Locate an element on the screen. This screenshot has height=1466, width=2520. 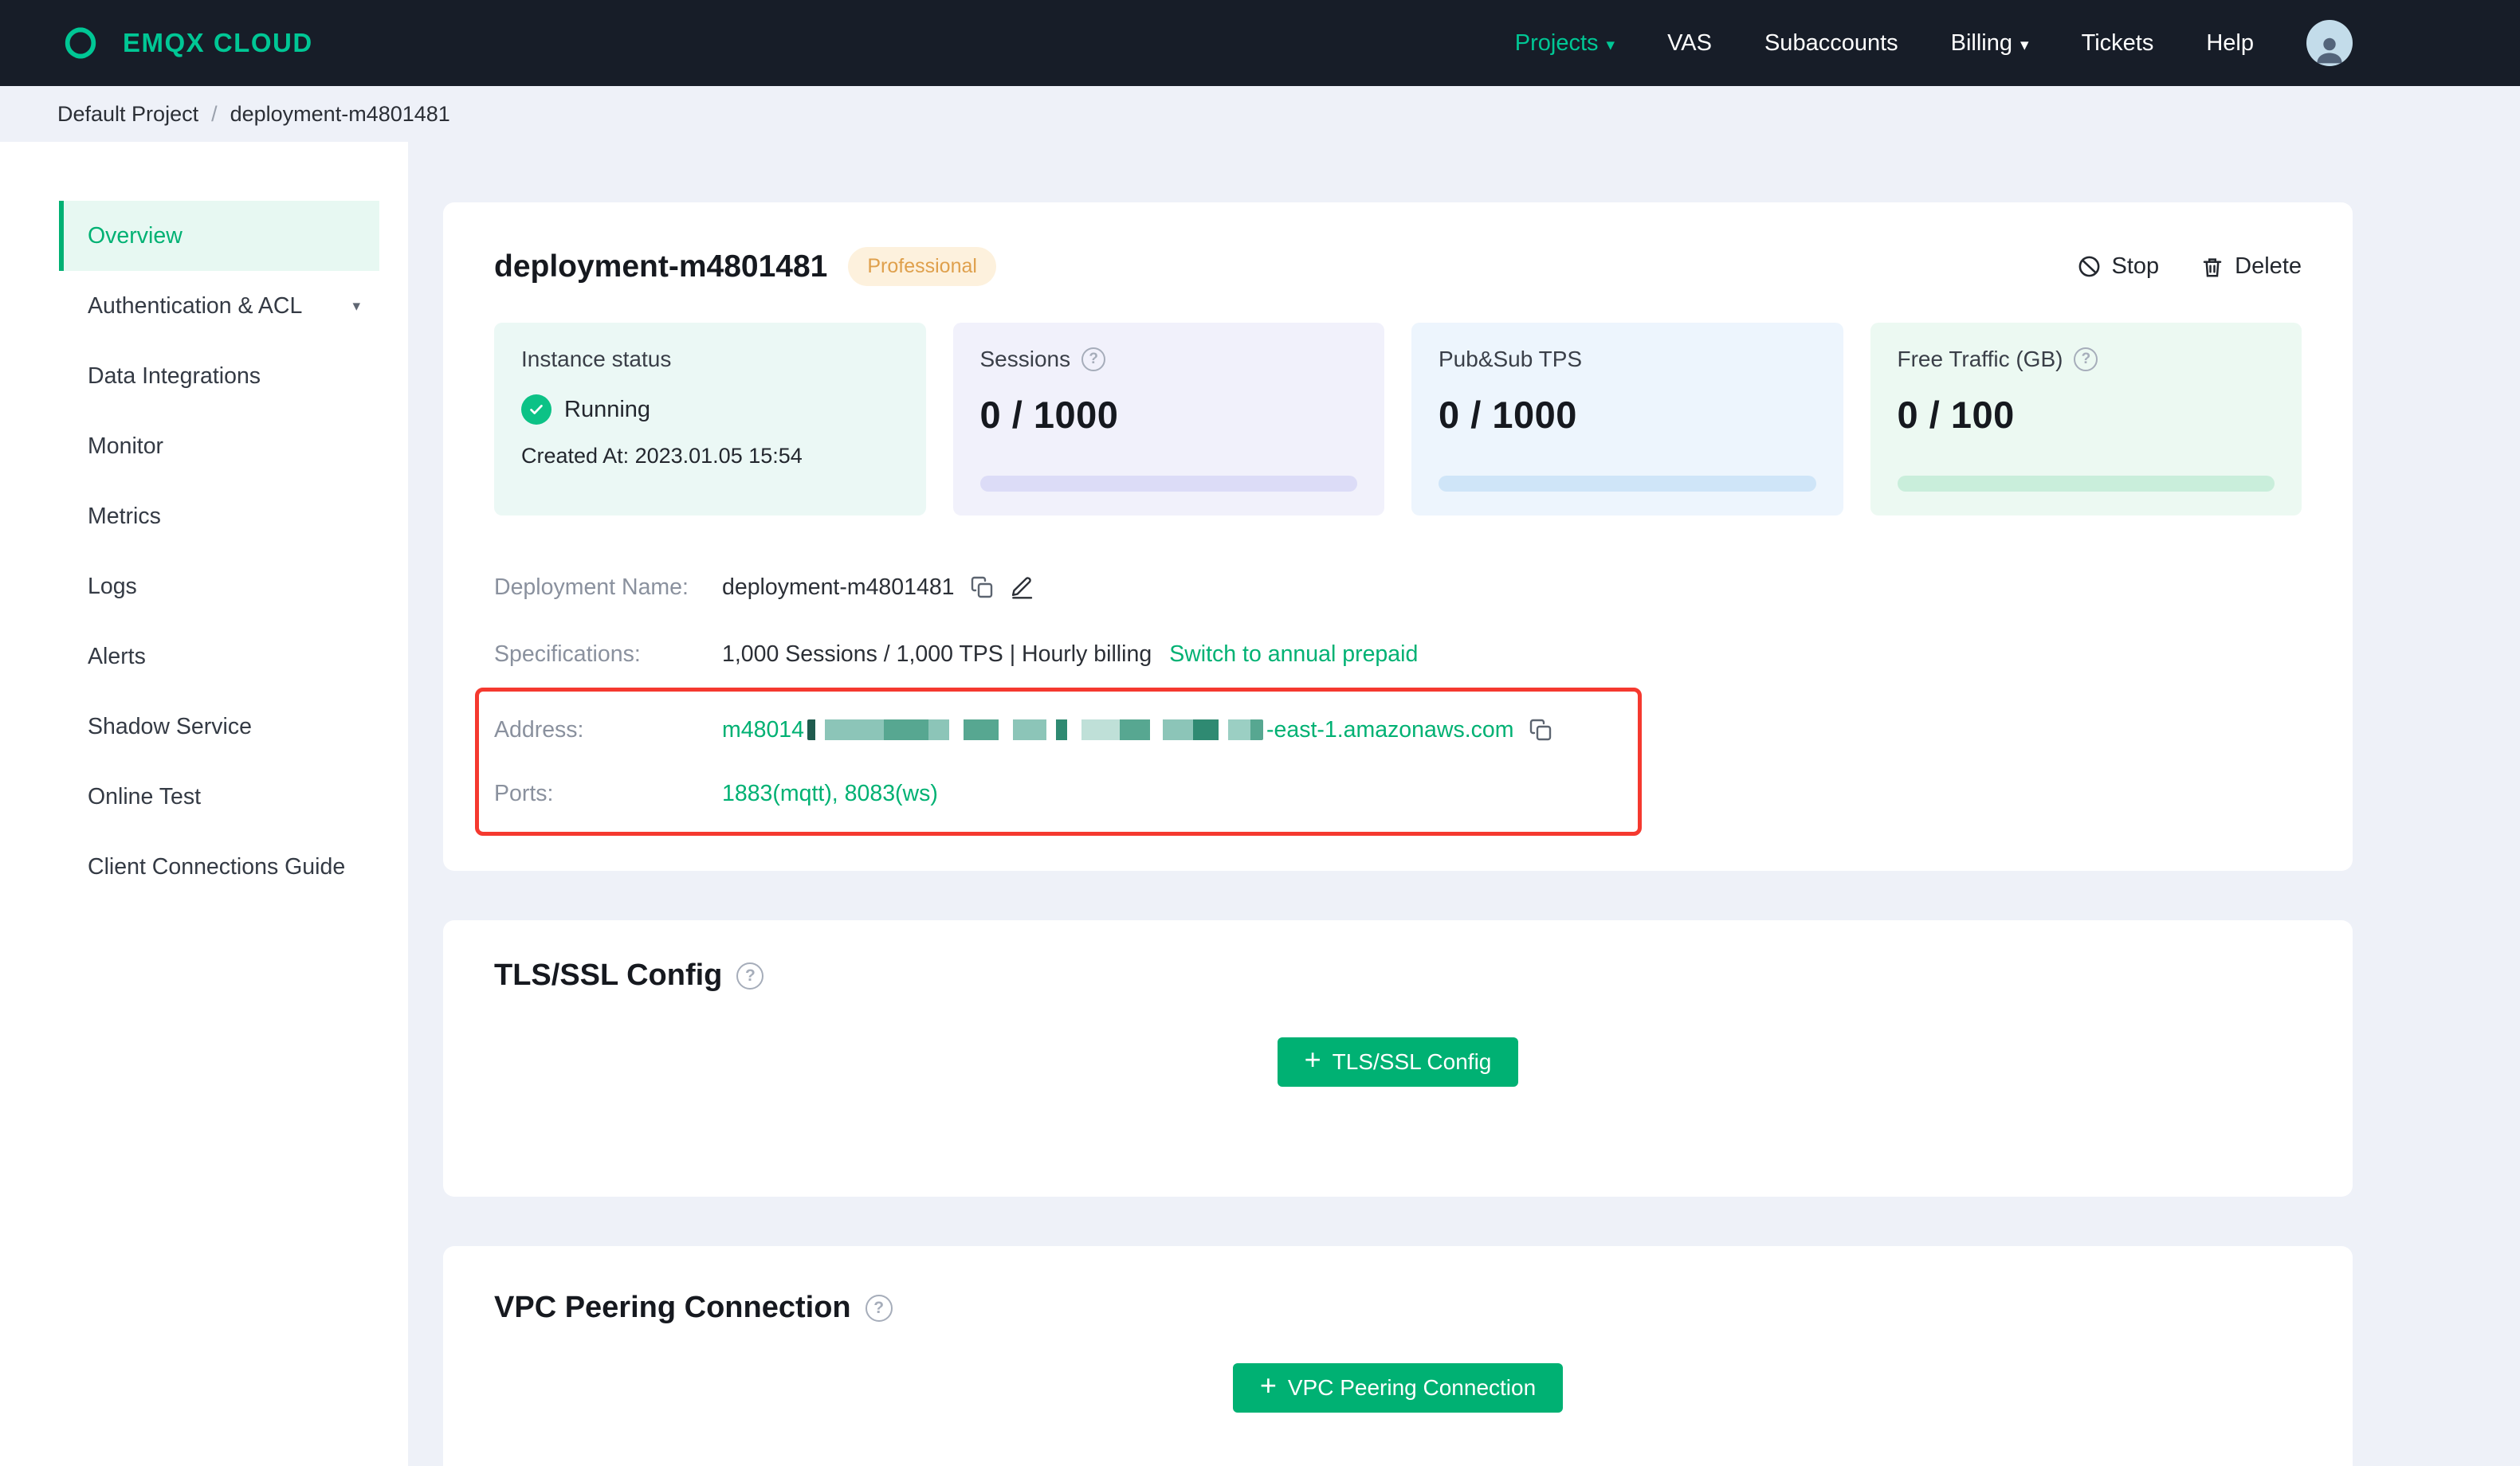
stat-sessions: Sessions ? 0 / 1000 is located at coordinates (1168, 419).